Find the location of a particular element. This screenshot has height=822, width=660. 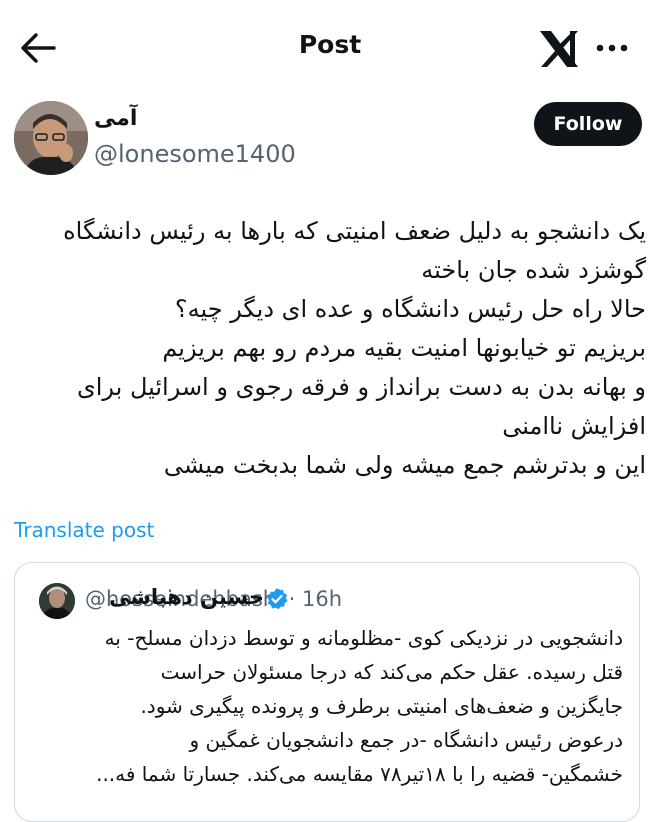

quoted-post-header: @hosseindehbashi · 16h حسین دهباشی is located at coordinates (329, 601).